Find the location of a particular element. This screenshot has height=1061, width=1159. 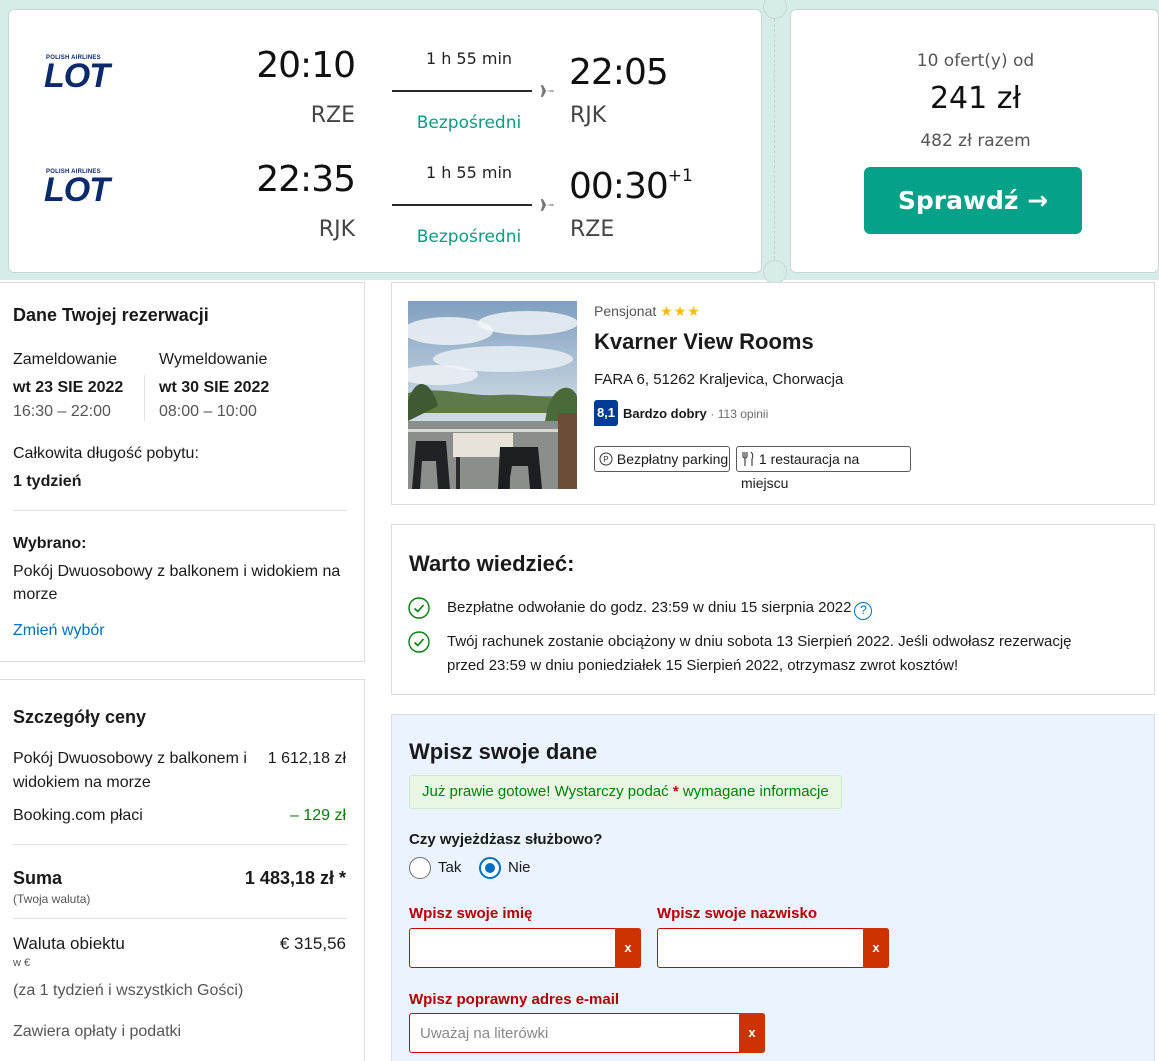

stay-length-label: Całkowita długość pobytu: is located at coordinates (106, 453).